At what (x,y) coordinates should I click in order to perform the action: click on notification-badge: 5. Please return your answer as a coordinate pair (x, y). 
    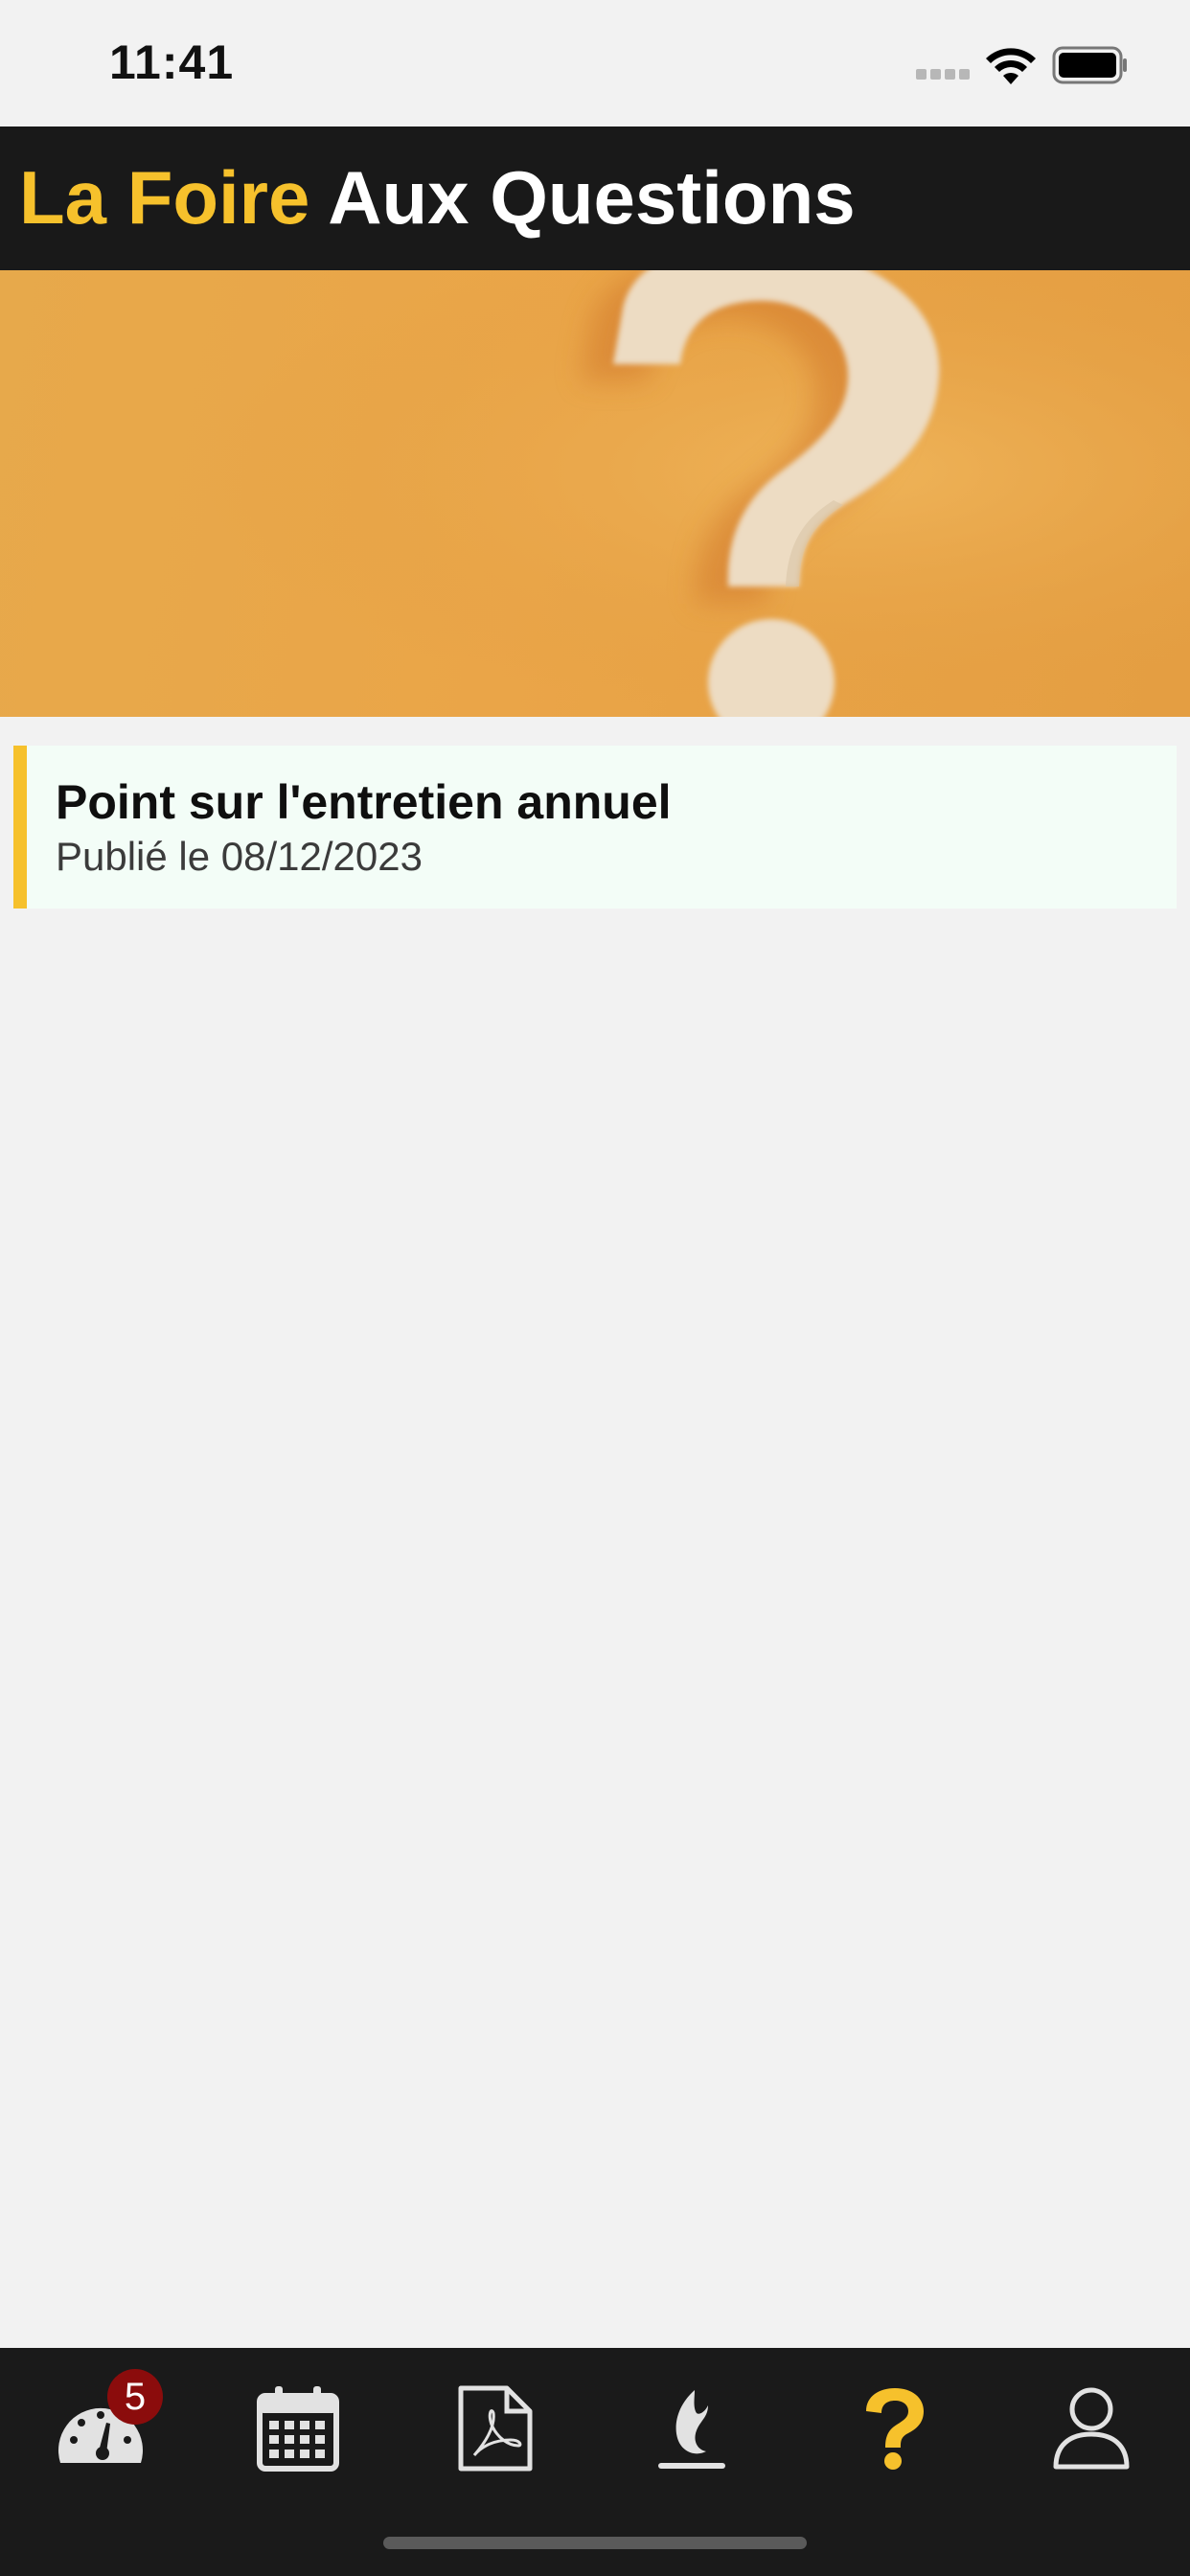
    Looking at the image, I should click on (135, 2397).